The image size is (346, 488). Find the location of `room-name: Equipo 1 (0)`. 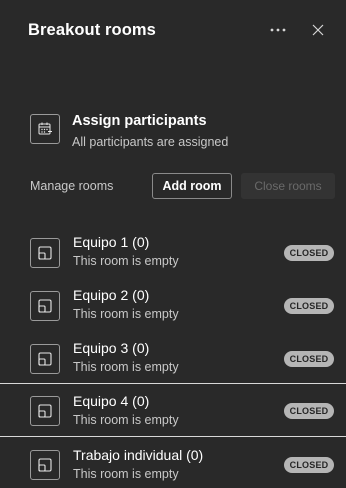

room-name: Equipo 1 (0) is located at coordinates (111, 242).